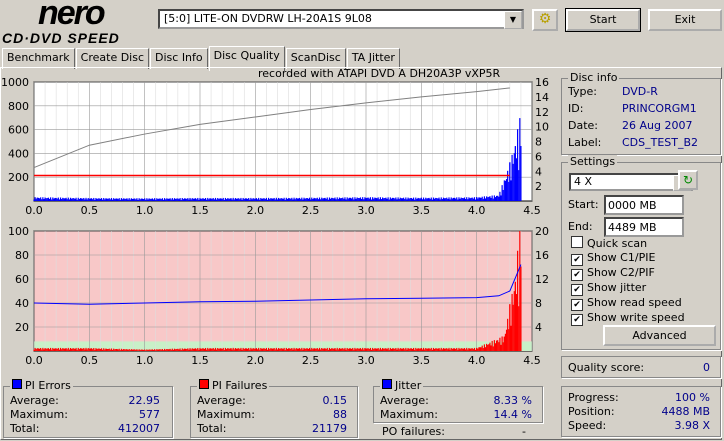 The height and width of the screenshot is (441, 724). Describe the element at coordinates (366, 360) in the screenshot. I see `x-tick-label: 3.0` at that location.